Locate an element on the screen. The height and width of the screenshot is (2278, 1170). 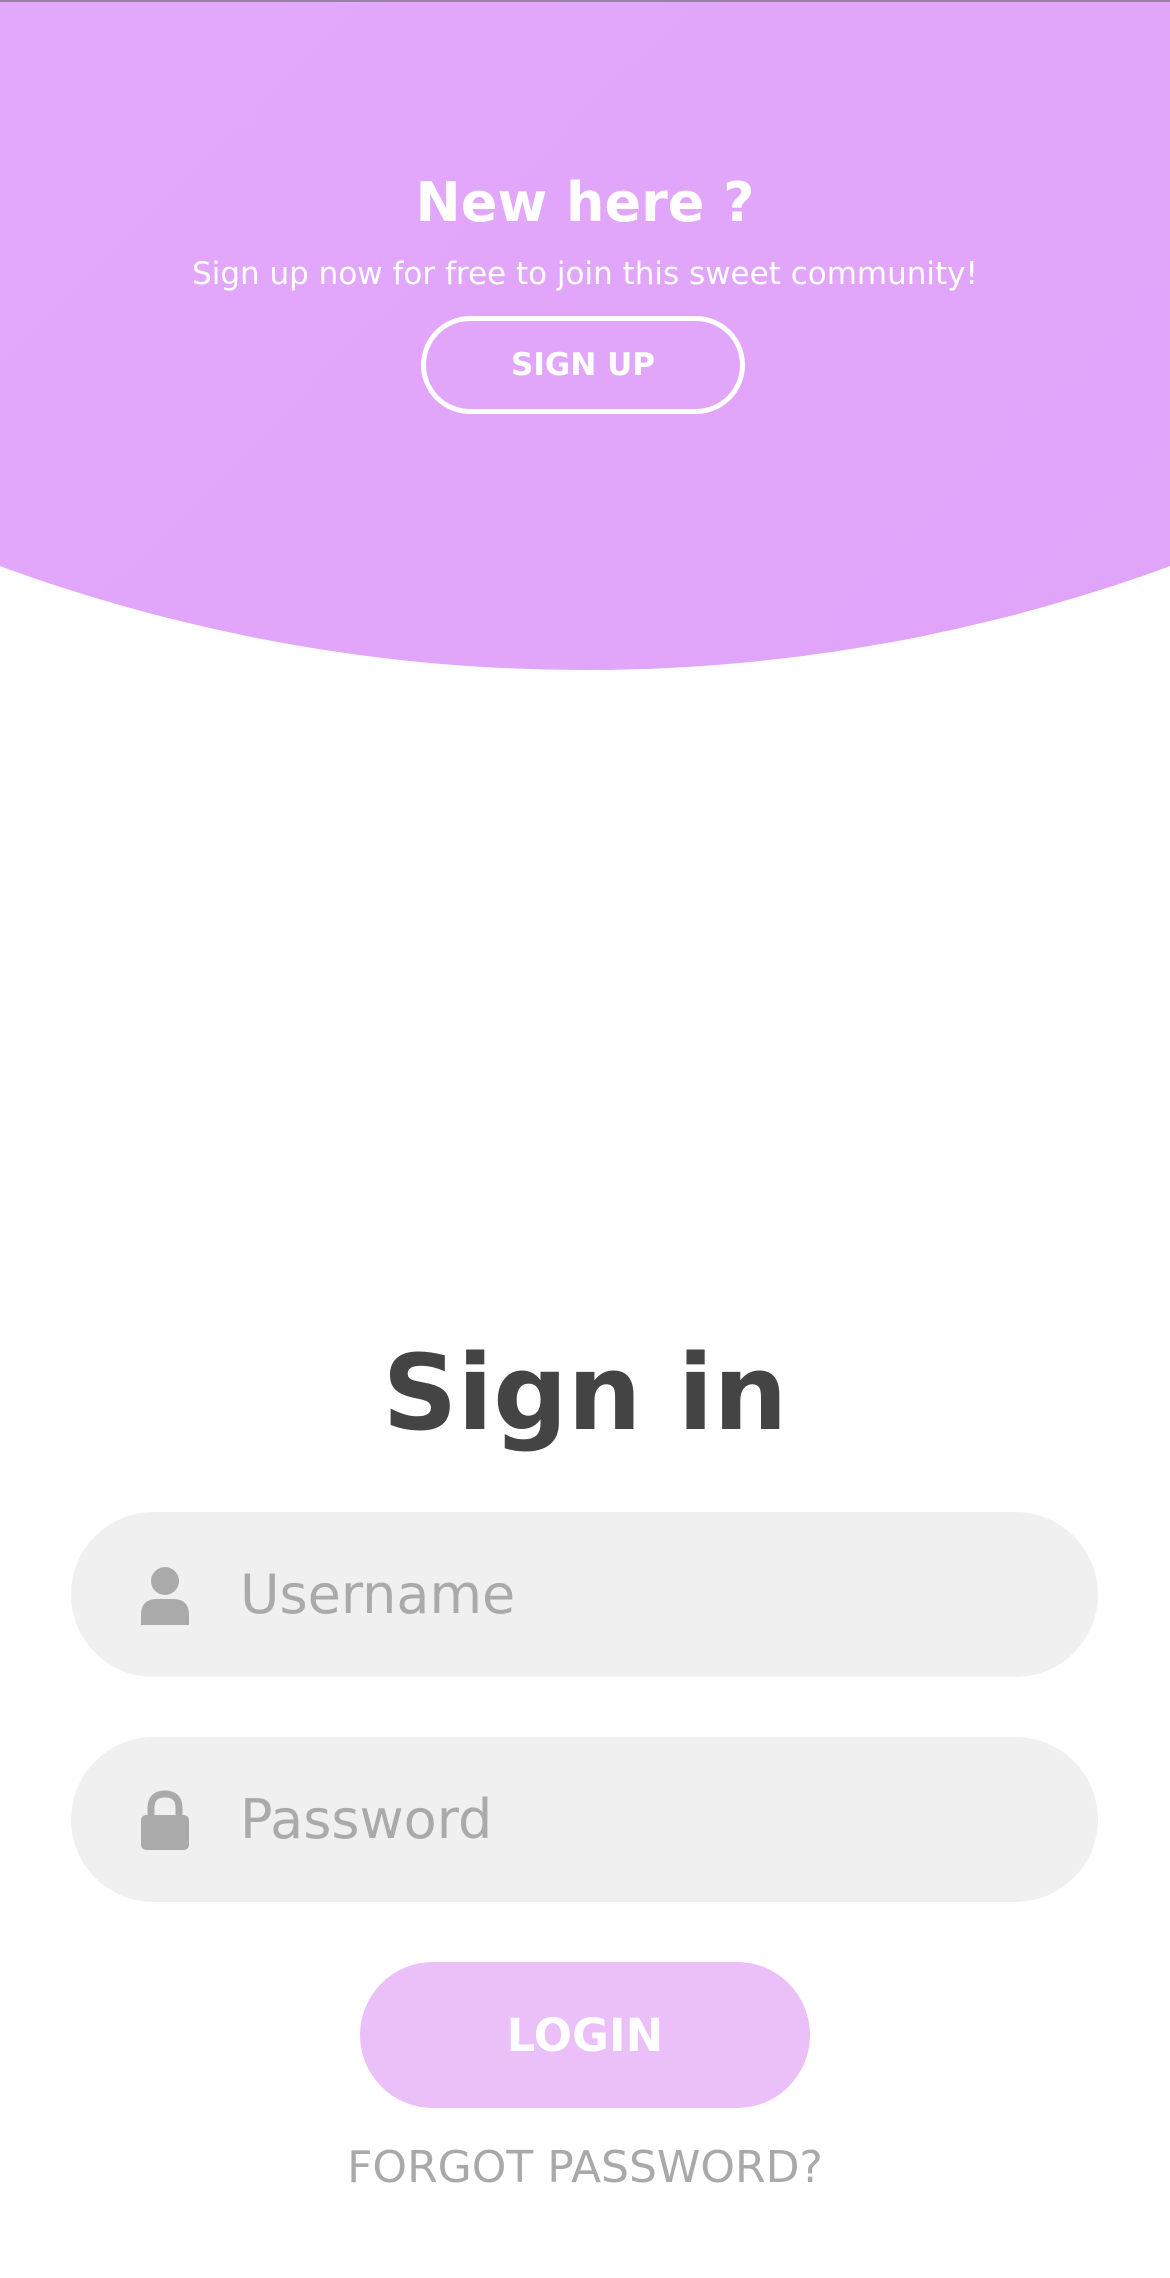
username-field: Username is located at coordinates (584, 1594).